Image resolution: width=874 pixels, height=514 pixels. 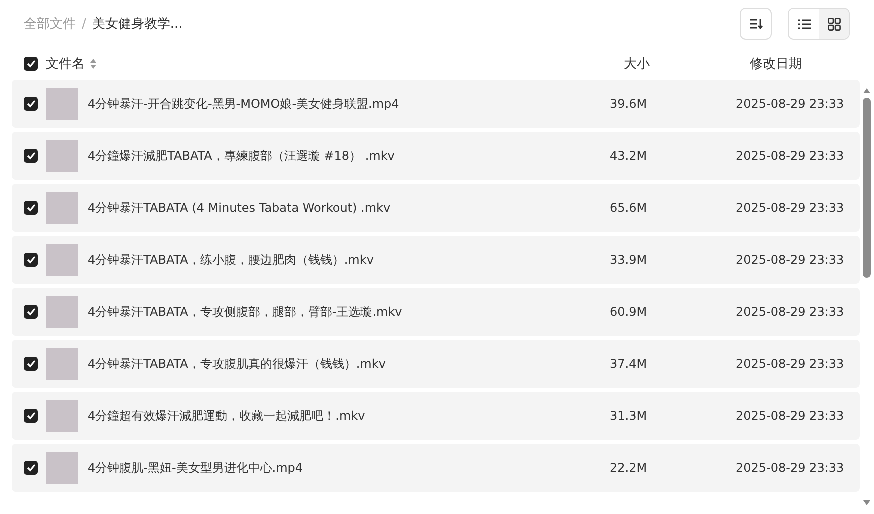 What do you see at coordinates (196, 468) in the screenshot?
I see `file-name: 4分钟腹肌-黑妞-美女型男进化中心.mp4` at bounding box center [196, 468].